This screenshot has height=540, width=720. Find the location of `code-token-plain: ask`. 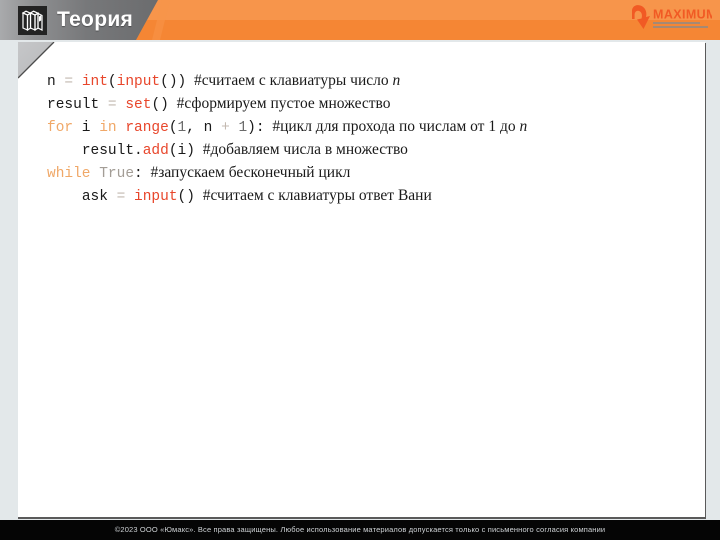

code-token-plain: ask is located at coordinates (94, 197).